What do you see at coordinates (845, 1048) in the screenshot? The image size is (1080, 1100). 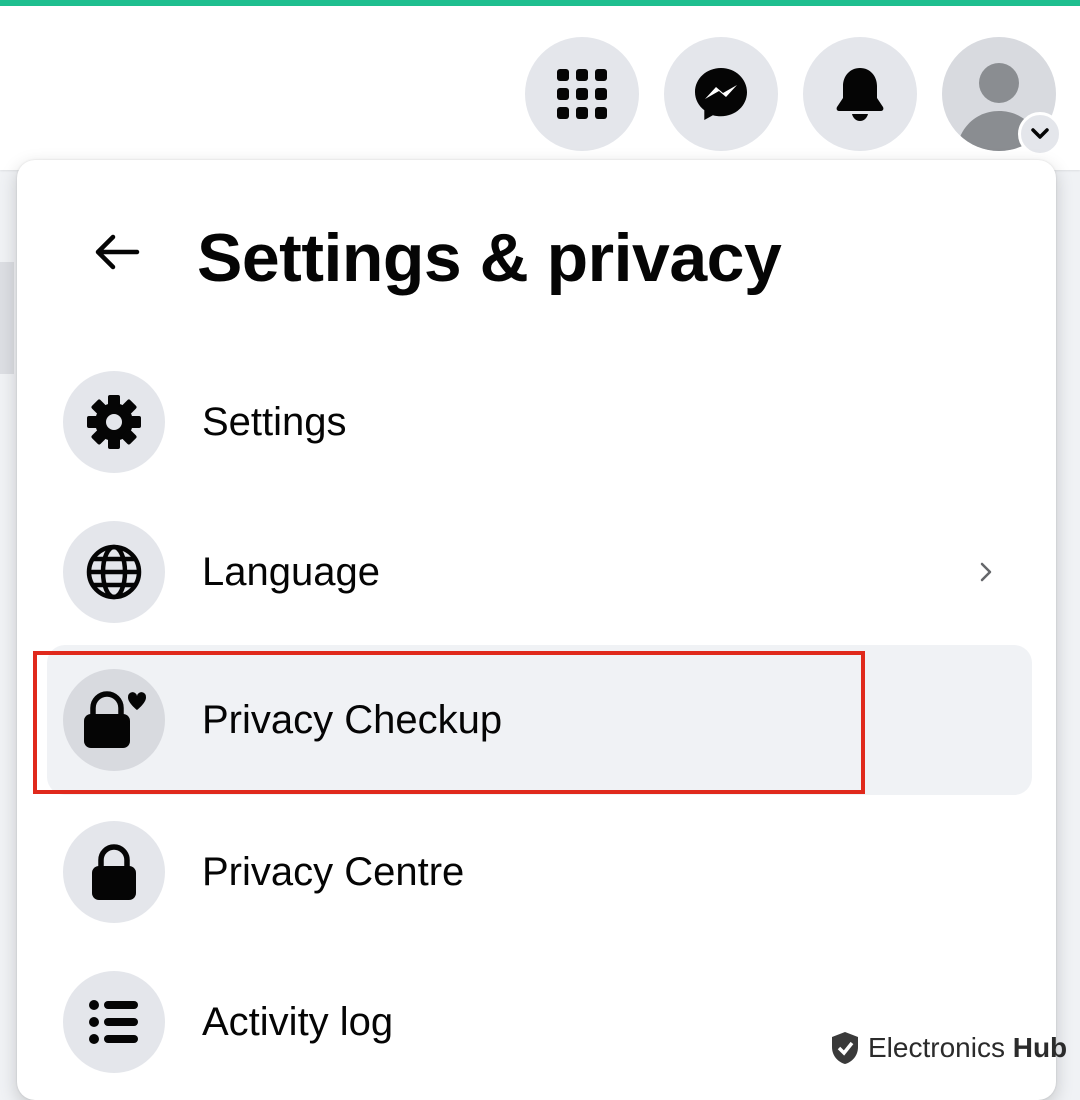 I see `shield-logo-icon` at bounding box center [845, 1048].